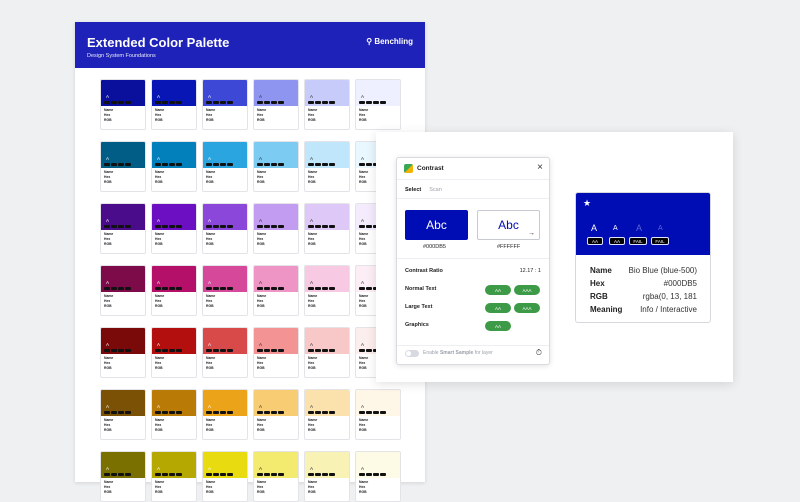  I want to click on swap-arrow-icon: →, so click(531, 233).